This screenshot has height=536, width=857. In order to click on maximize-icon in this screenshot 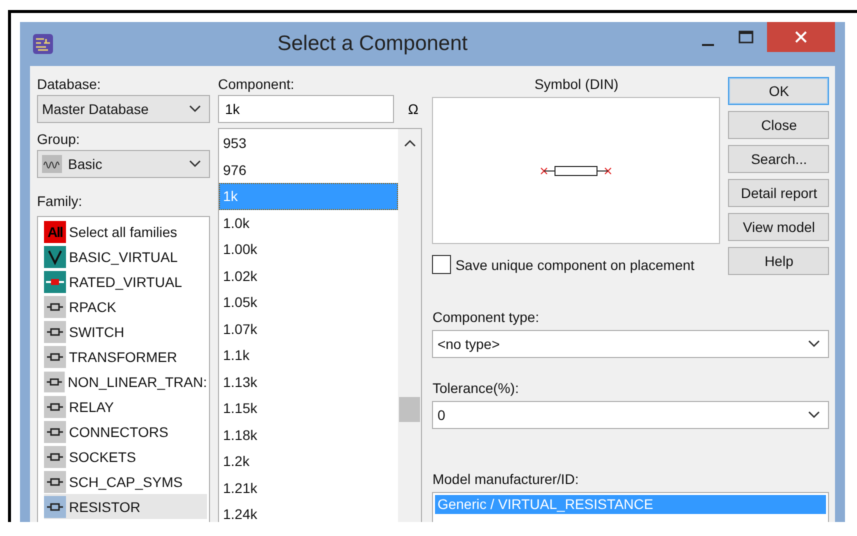, I will do `click(746, 37)`.